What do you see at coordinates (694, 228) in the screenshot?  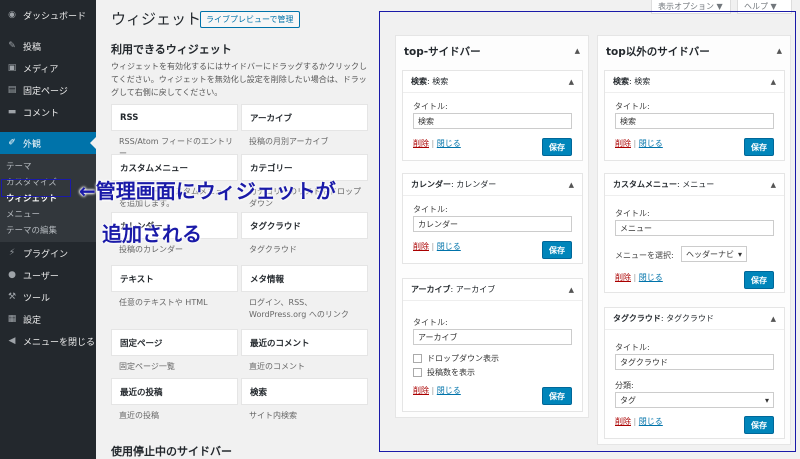 I see `title-input: メニュー` at bounding box center [694, 228].